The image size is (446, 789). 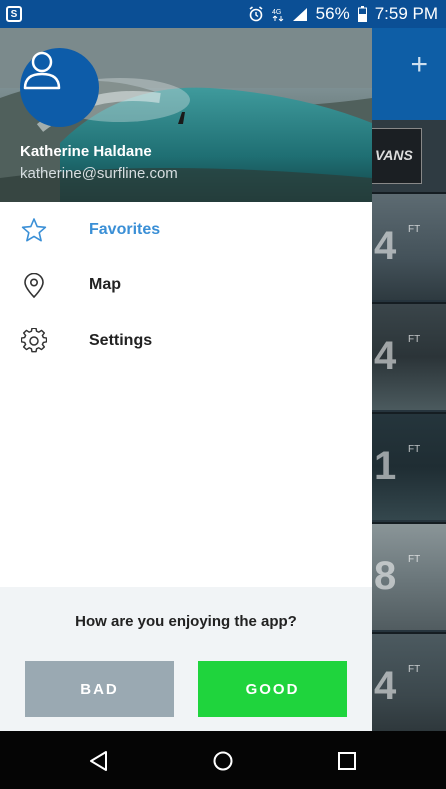 I want to click on back-icon, so click(x=98, y=761).